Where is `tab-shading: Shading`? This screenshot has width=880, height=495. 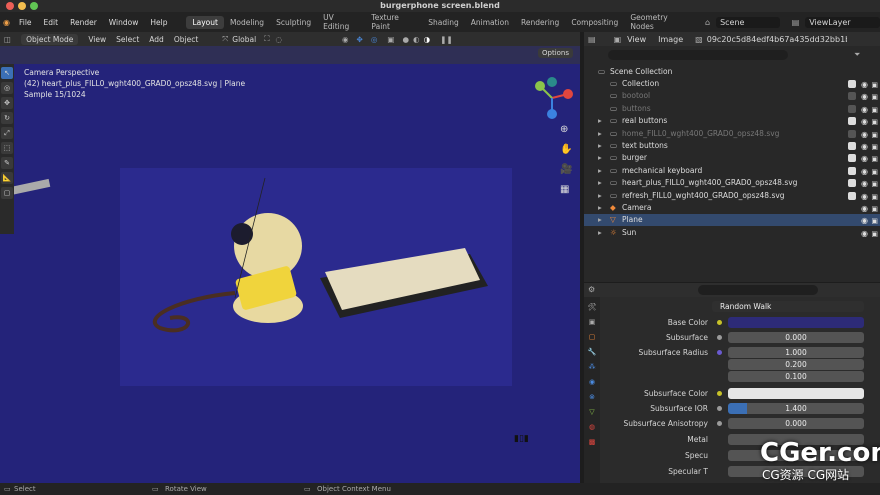
tab-shading: Shading is located at coordinates (443, 22).